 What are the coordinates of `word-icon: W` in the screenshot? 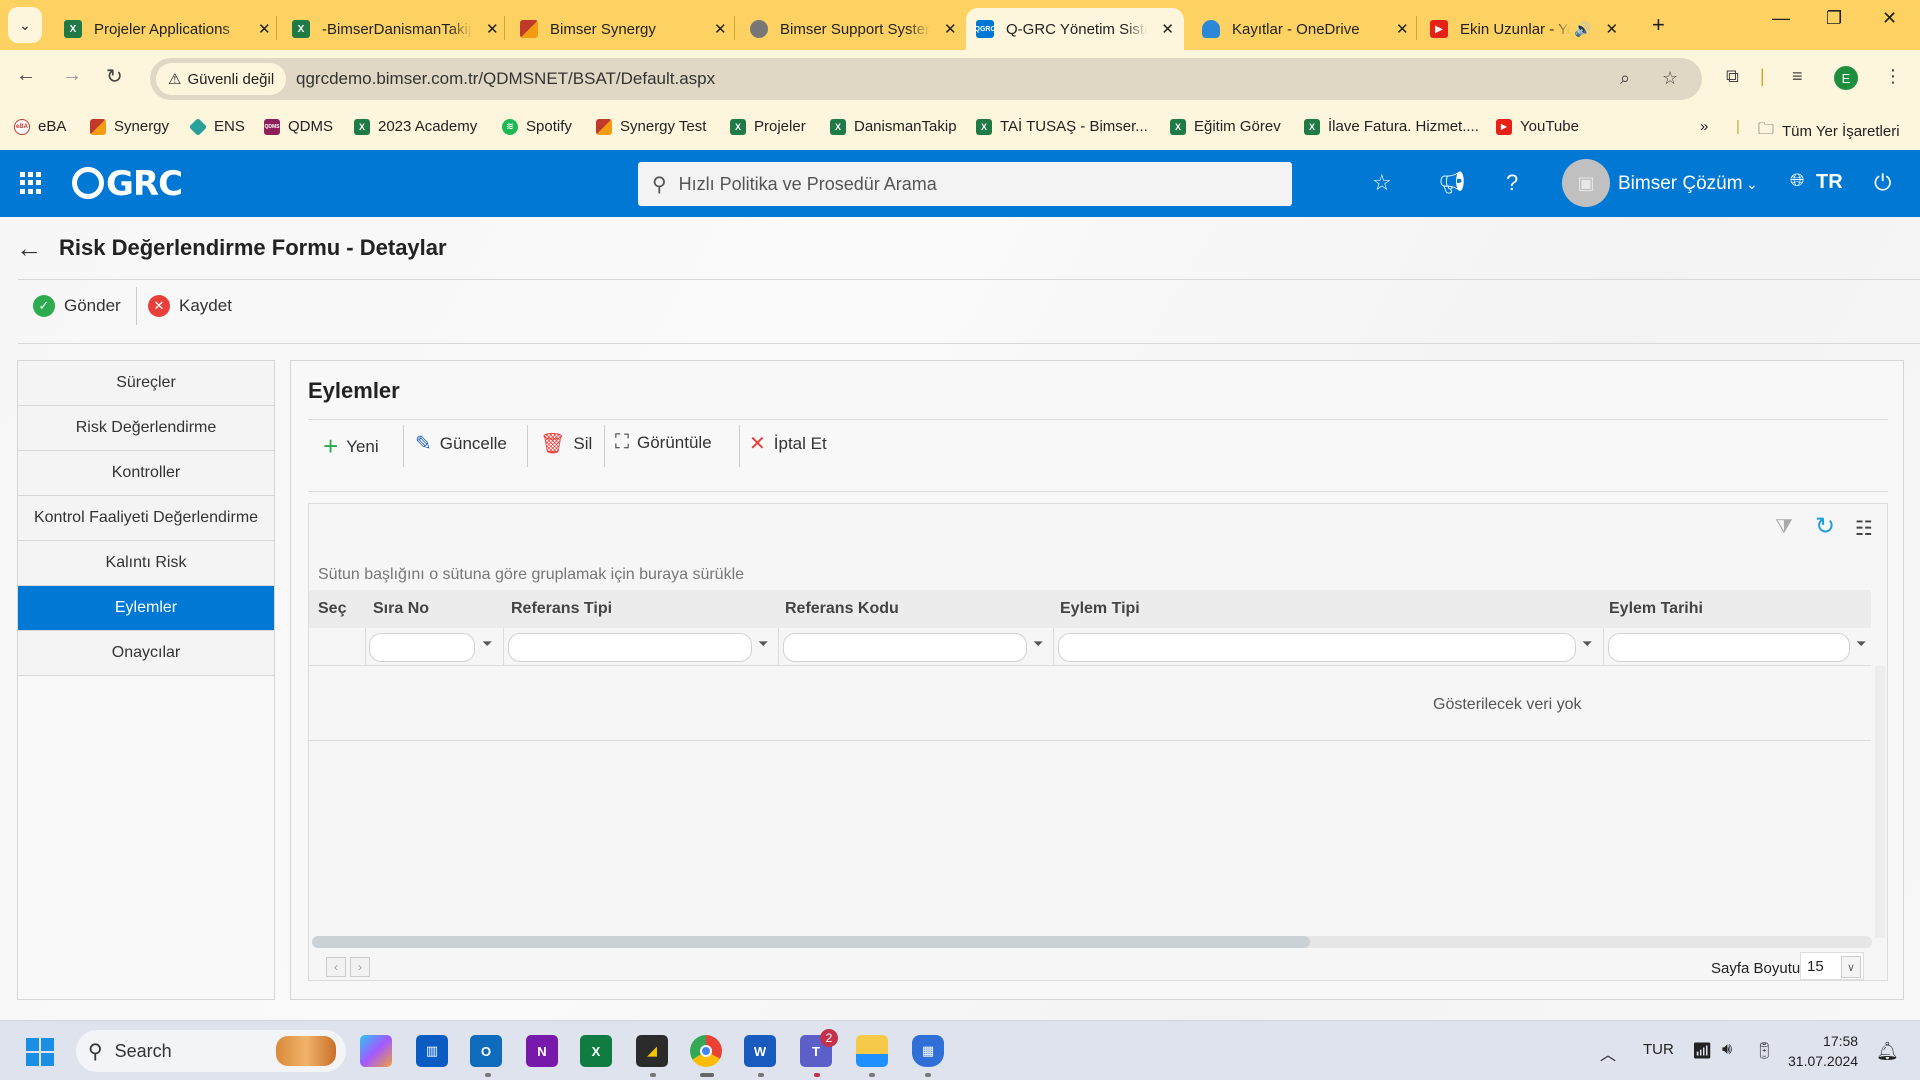 It's located at (760, 1051).